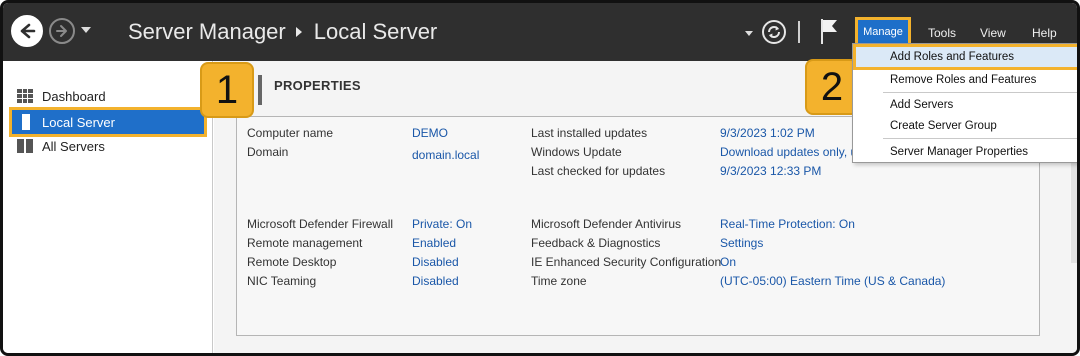  What do you see at coordinates (434, 243) in the screenshot?
I see `property-value-remote-management: Enabled` at bounding box center [434, 243].